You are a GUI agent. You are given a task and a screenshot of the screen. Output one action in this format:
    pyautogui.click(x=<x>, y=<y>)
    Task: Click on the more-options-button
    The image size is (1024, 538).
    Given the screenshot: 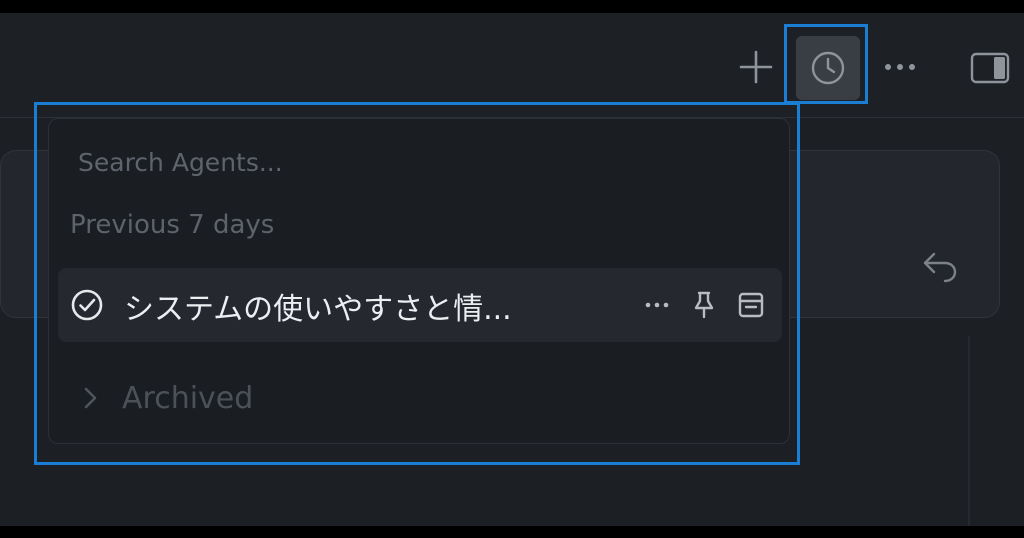 What is the action you would take?
    pyautogui.click(x=900, y=67)
    